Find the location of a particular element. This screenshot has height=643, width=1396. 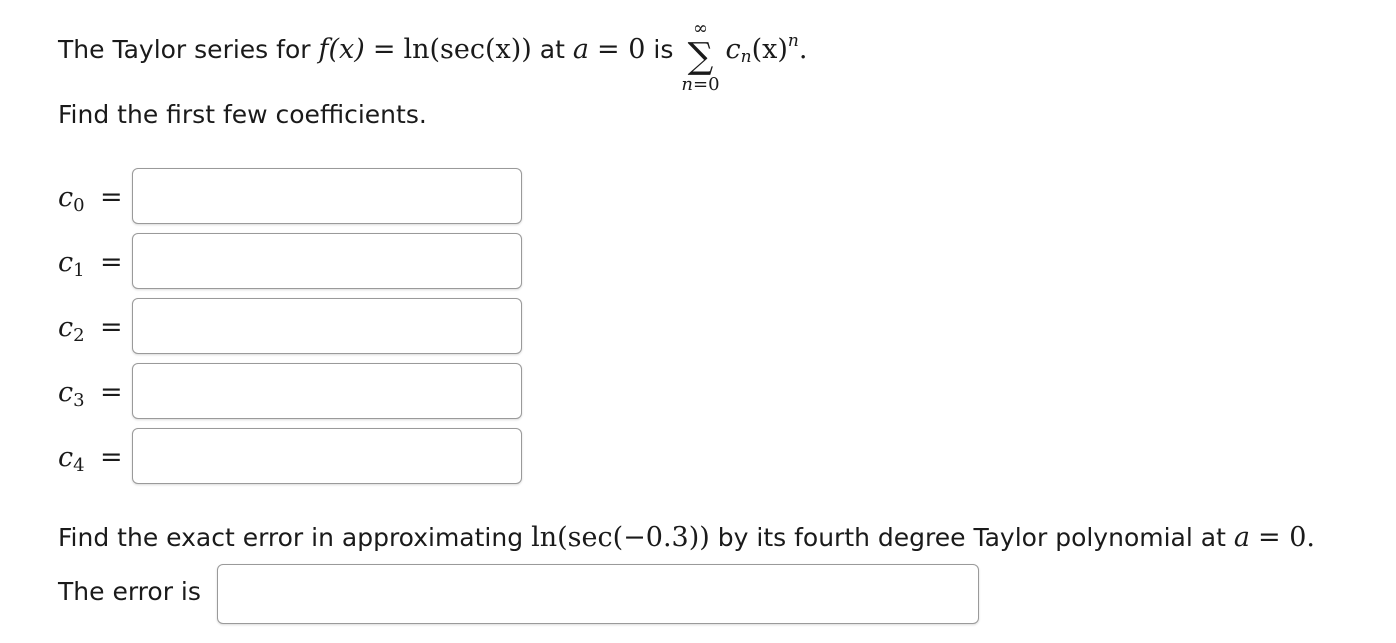

coefficient-row: c4 = is located at coordinates (293, 458).